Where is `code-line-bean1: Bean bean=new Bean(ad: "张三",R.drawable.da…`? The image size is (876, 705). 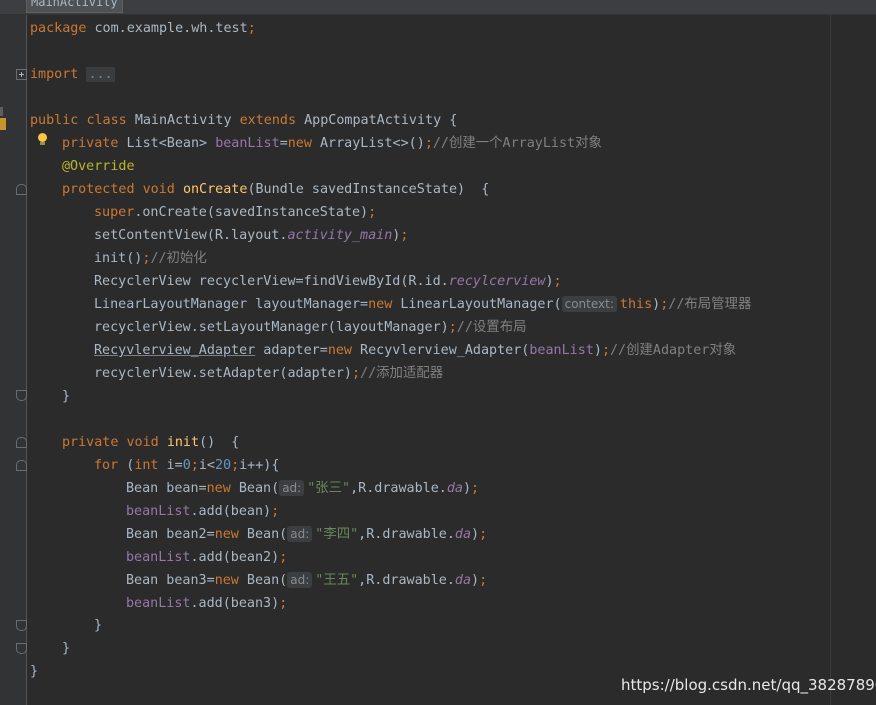
code-line-bean1: Bean bean=new Bean(ad: "张三",R.drawable.da… is located at coordinates (303, 488).